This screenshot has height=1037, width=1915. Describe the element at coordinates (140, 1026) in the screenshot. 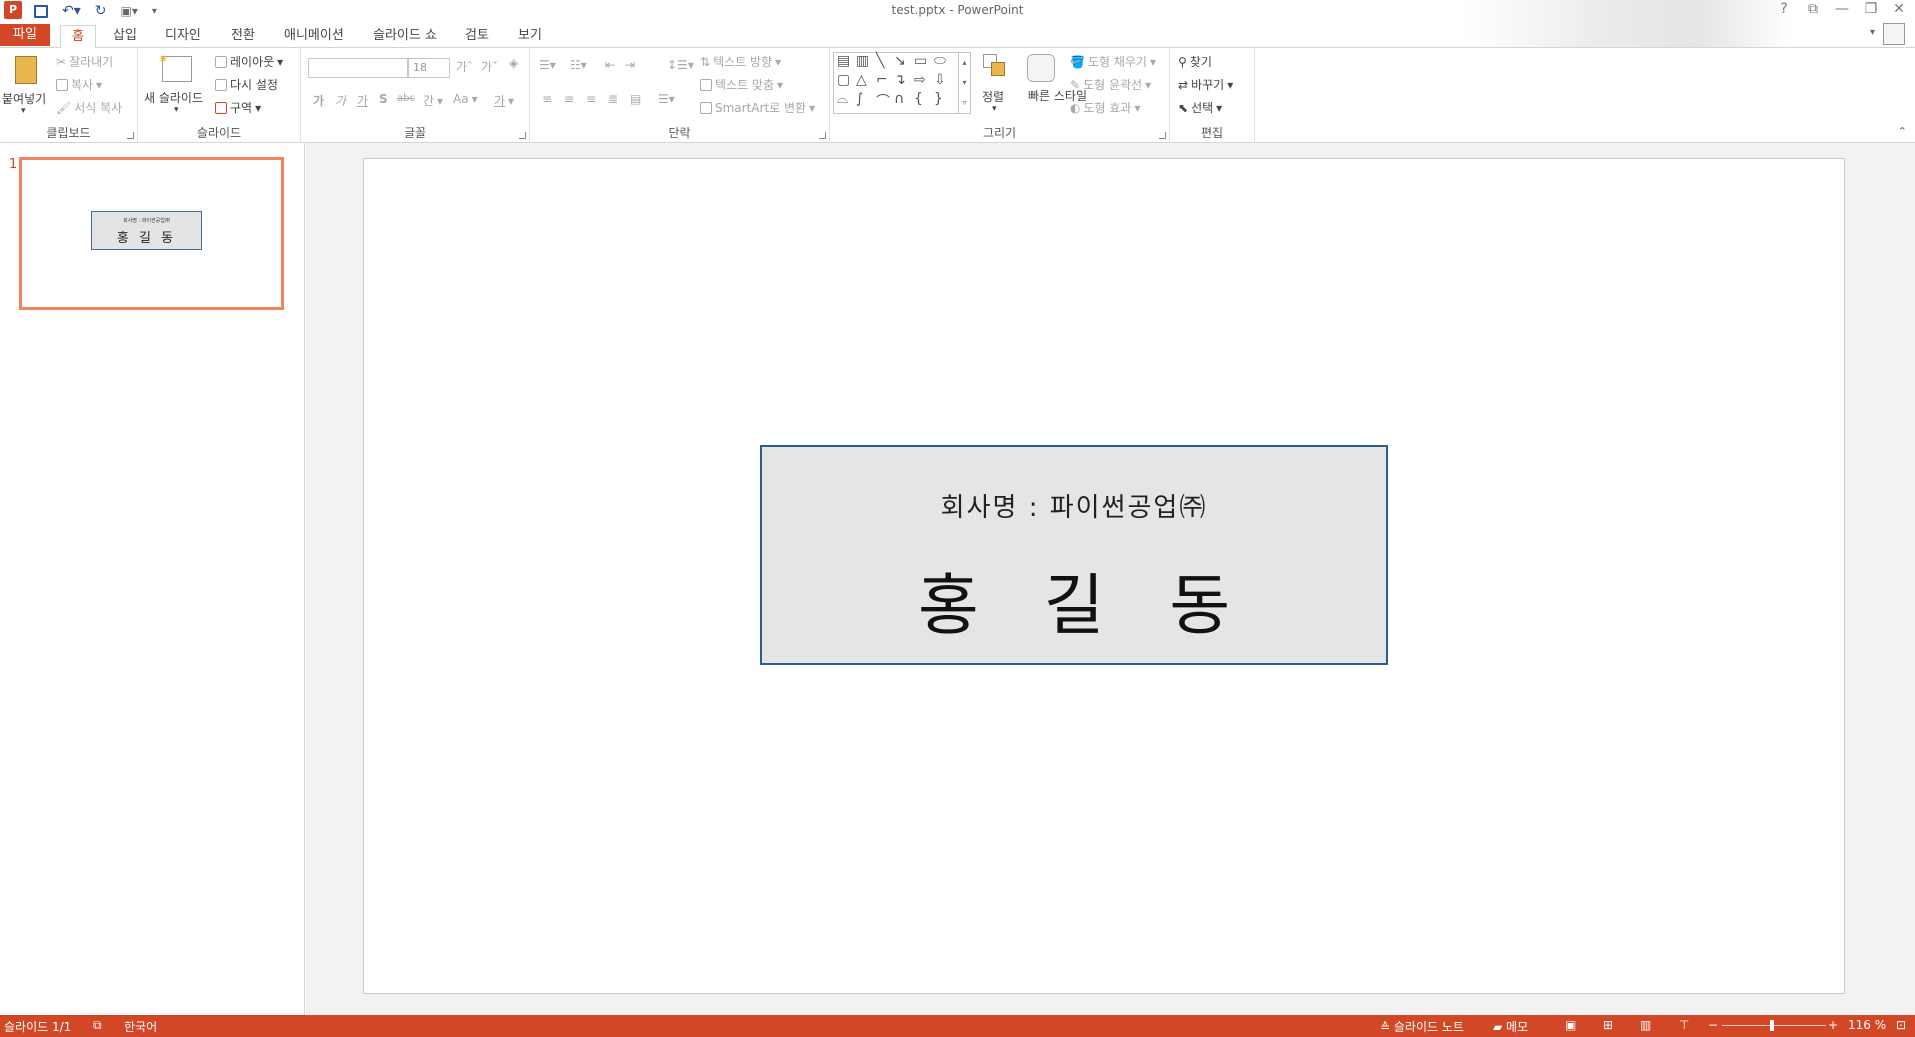

I see `language-indicator: 한국어` at that location.